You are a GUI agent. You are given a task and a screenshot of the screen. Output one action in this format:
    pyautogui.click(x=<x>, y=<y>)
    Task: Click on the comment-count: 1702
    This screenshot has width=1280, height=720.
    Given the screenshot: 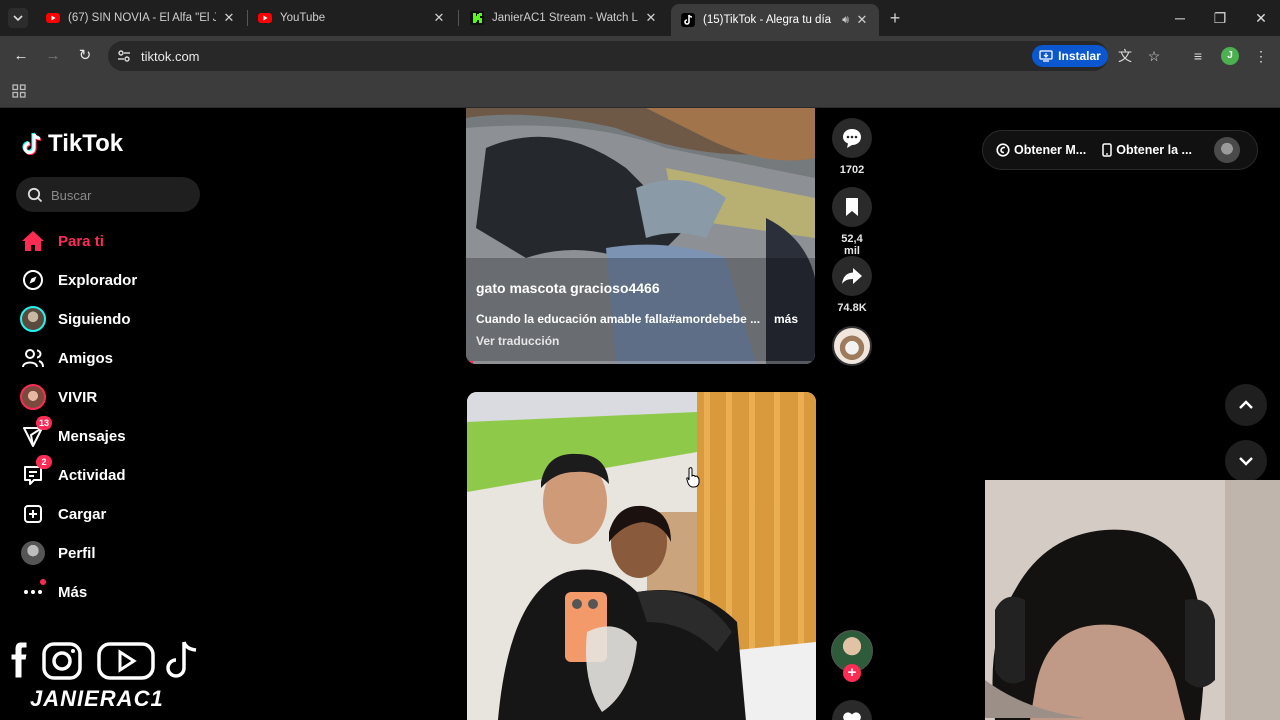 What is the action you would take?
    pyautogui.click(x=852, y=170)
    